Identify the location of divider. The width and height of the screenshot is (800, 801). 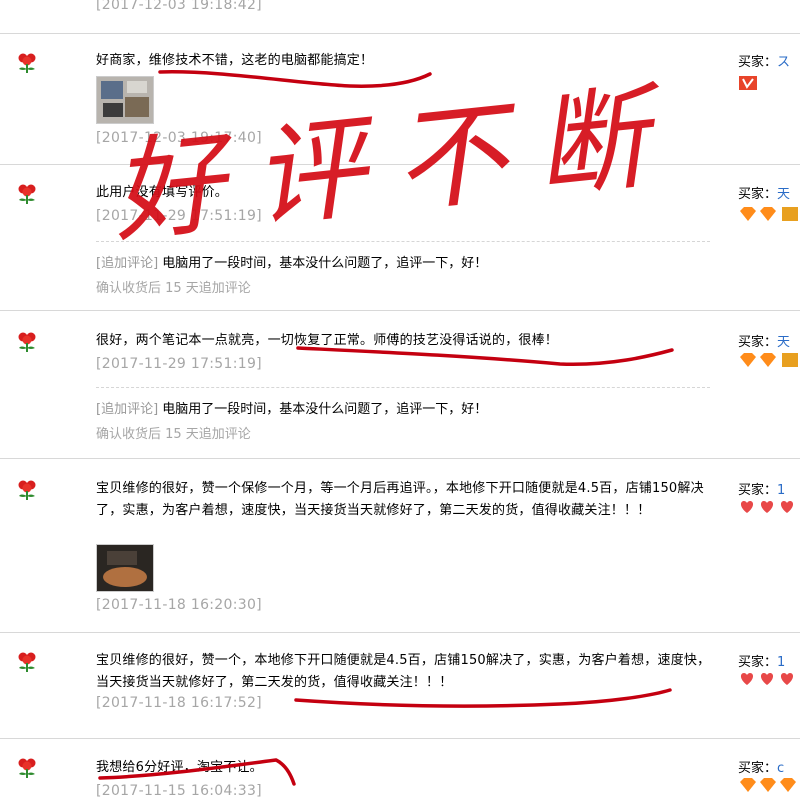
(403, 387).